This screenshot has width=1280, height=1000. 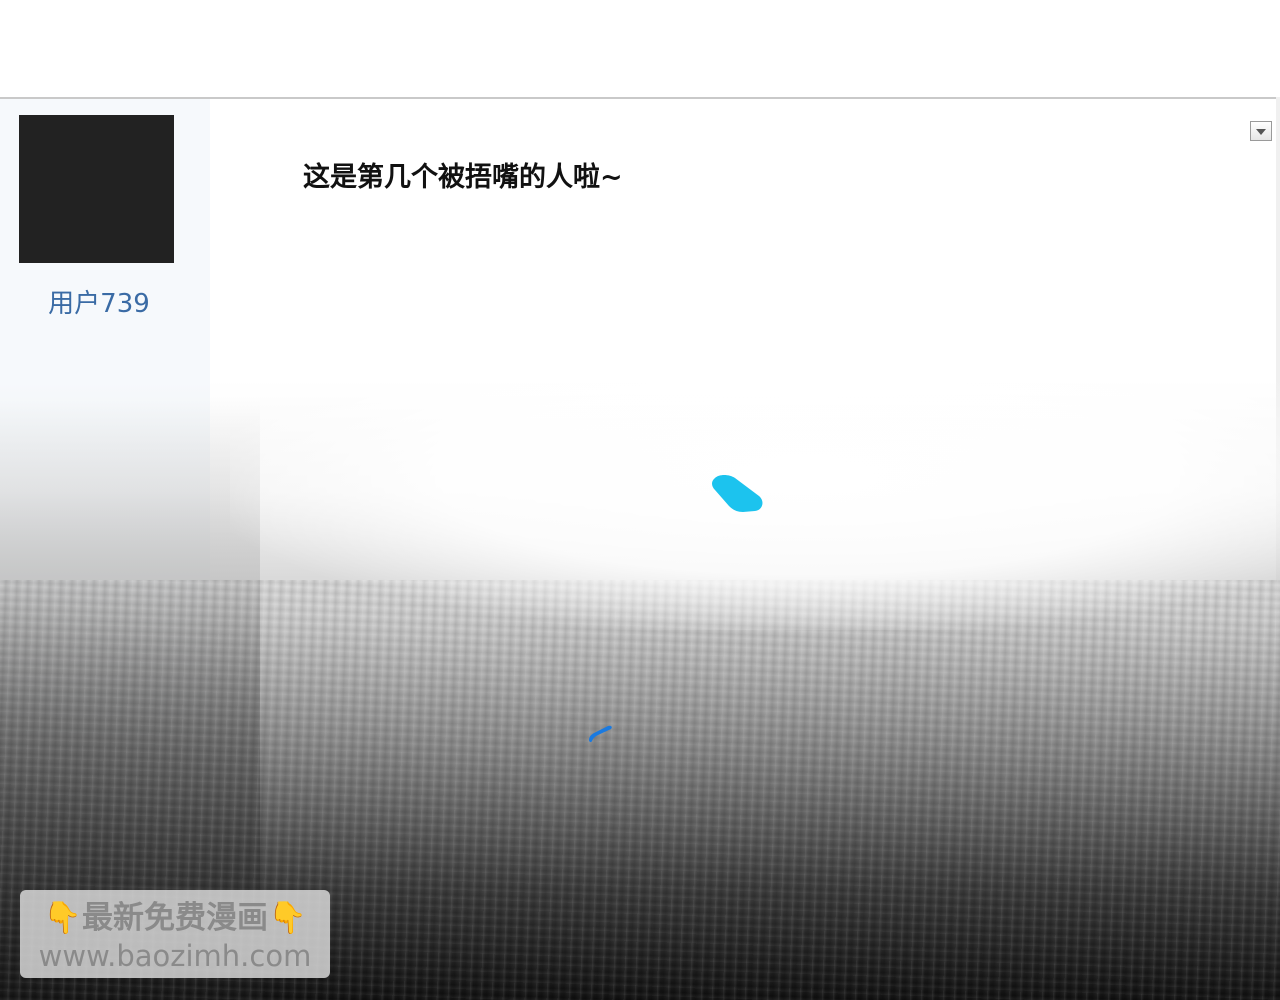 What do you see at coordinates (96, 189) in the screenshot?
I see `avatar` at bounding box center [96, 189].